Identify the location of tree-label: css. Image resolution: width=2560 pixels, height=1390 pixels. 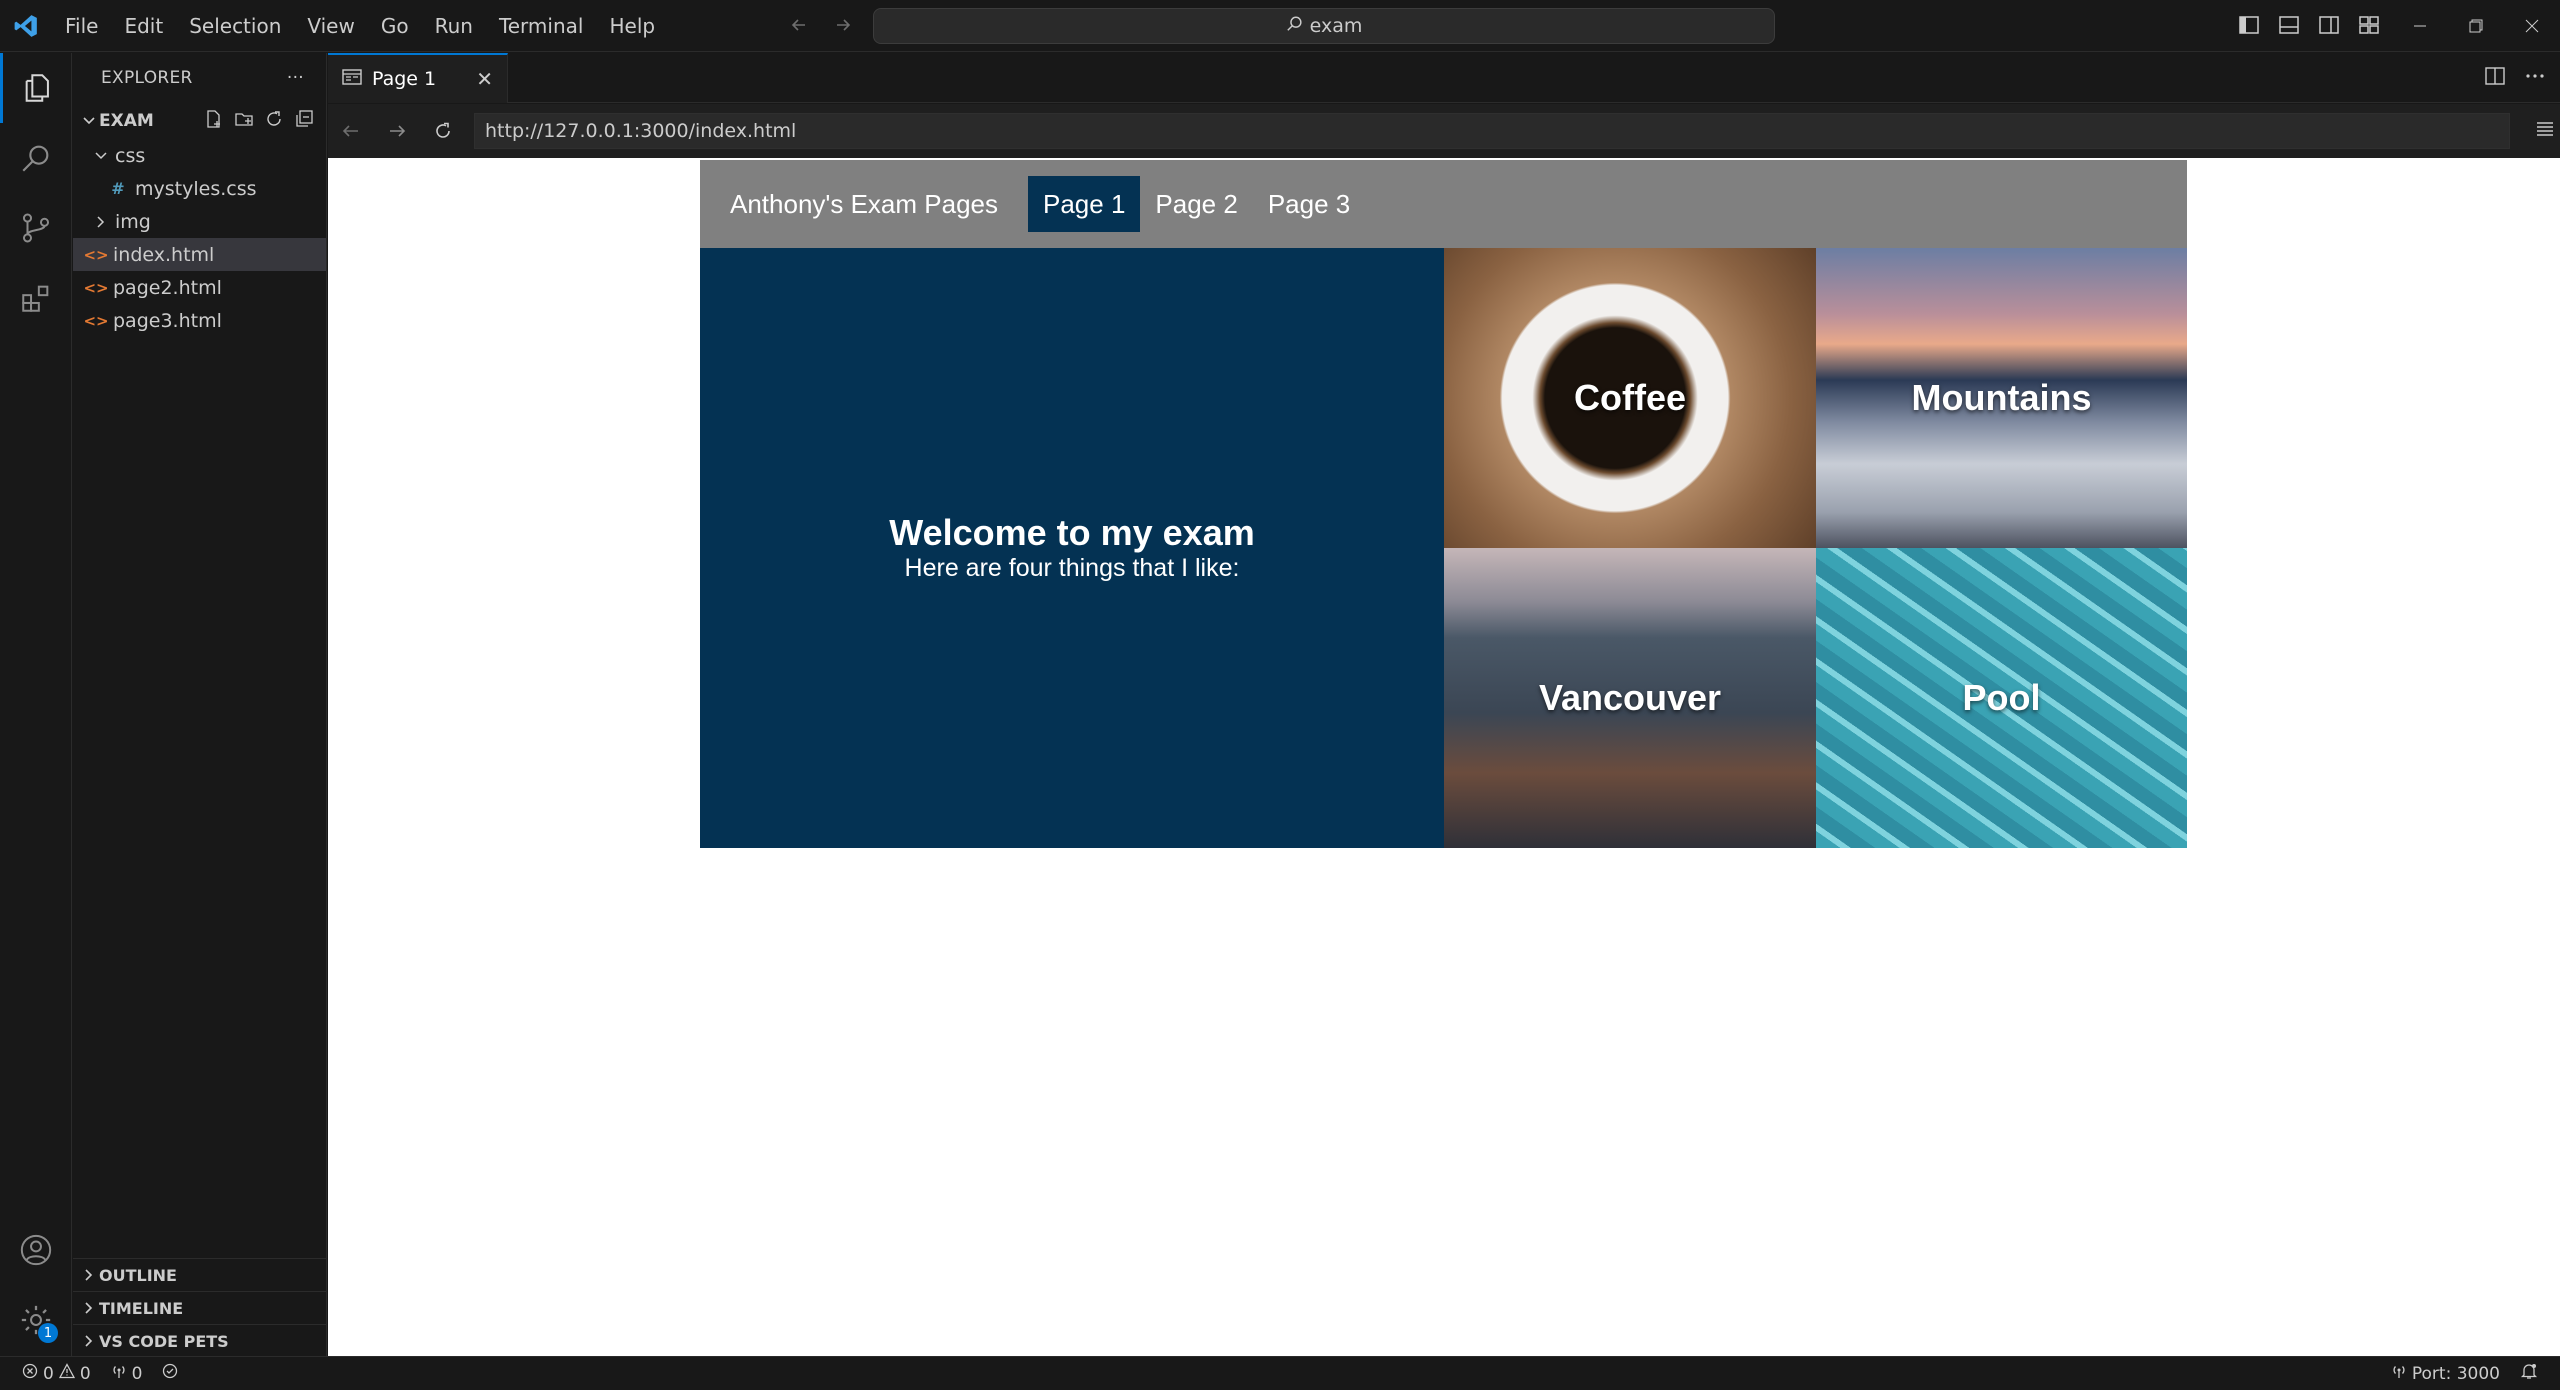
(130, 155).